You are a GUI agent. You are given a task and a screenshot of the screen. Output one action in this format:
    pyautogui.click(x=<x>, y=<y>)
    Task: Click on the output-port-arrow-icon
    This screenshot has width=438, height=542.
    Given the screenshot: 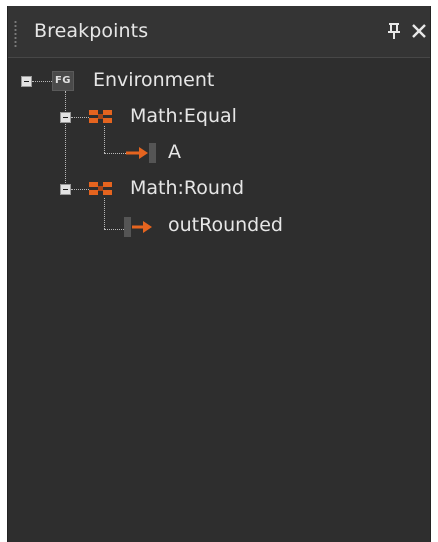 What is the action you would take?
    pyautogui.click(x=138, y=227)
    